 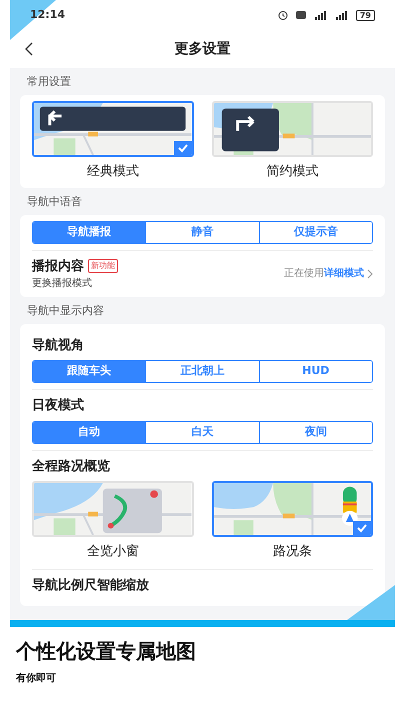 What do you see at coordinates (370, 273) in the screenshot?
I see `chevron-icon` at bounding box center [370, 273].